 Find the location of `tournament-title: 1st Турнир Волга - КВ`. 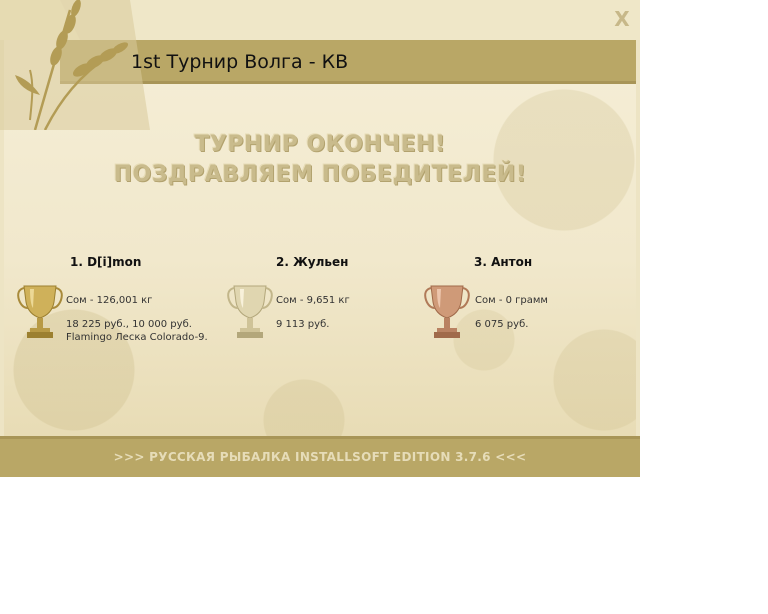

tournament-title: 1st Турнир Волга - КВ is located at coordinates (240, 62).